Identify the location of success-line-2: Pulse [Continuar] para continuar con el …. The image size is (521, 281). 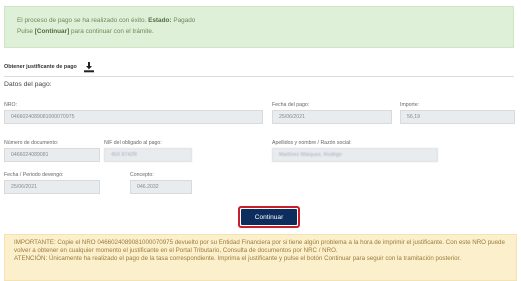
(259, 31).